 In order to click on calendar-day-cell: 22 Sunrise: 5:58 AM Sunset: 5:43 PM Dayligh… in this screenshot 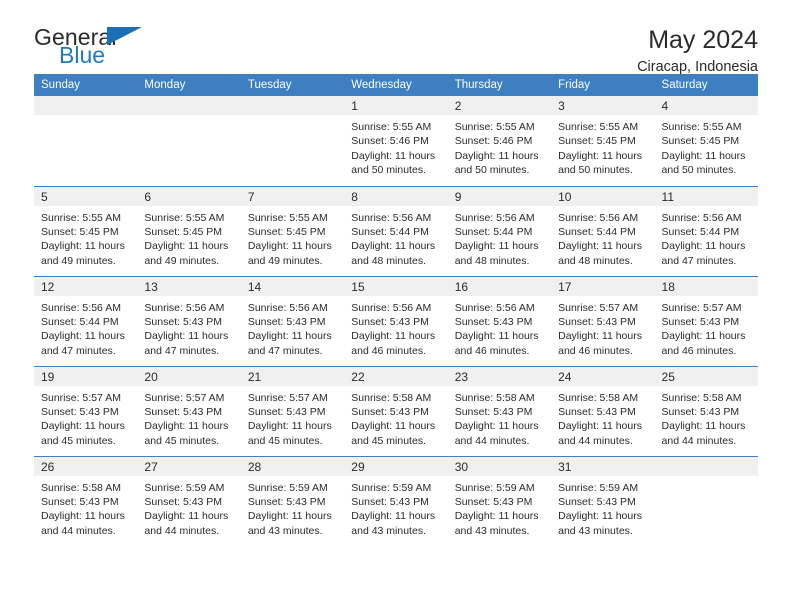, I will do `click(396, 410)`.